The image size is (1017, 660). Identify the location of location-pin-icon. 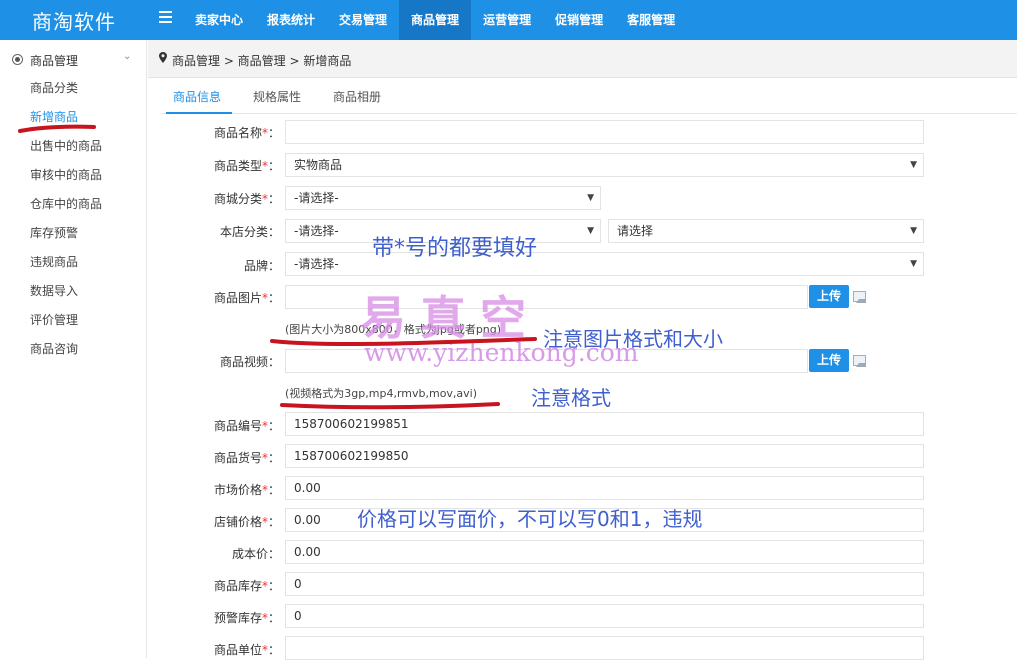
(163, 57).